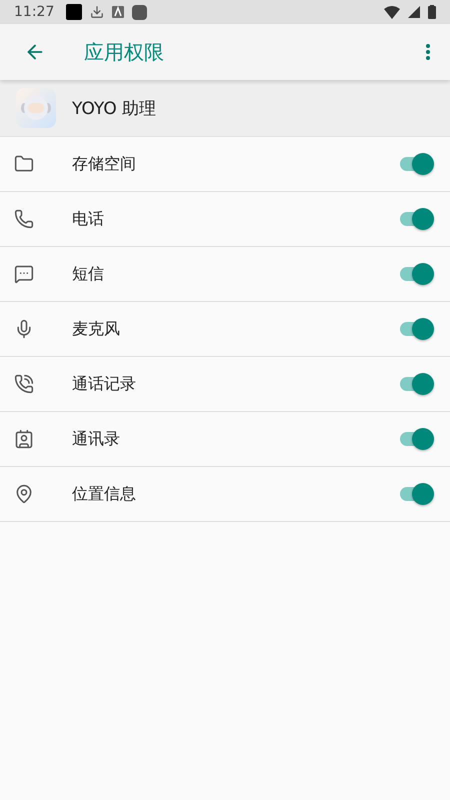  What do you see at coordinates (104, 384) in the screenshot?
I see `permission-label: 通话记录` at bounding box center [104, 384].